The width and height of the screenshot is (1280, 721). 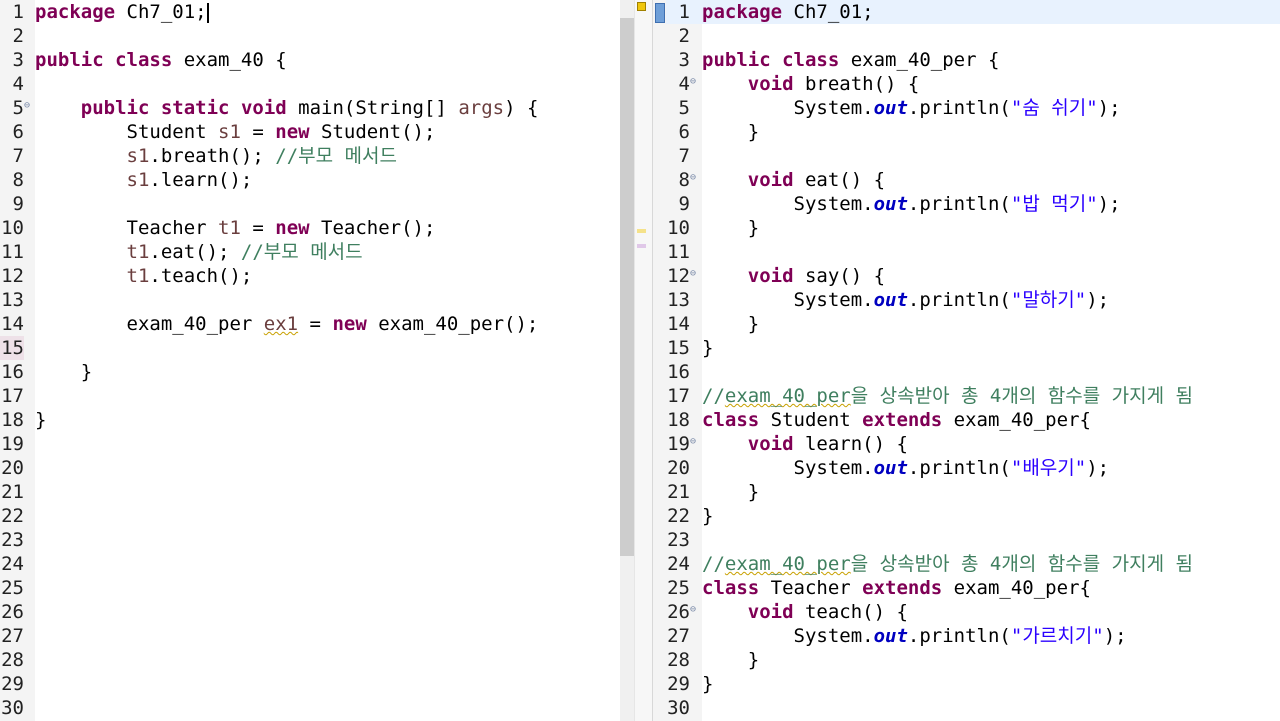 I want to click on code-line: 15}, so click(x=973, y=348).